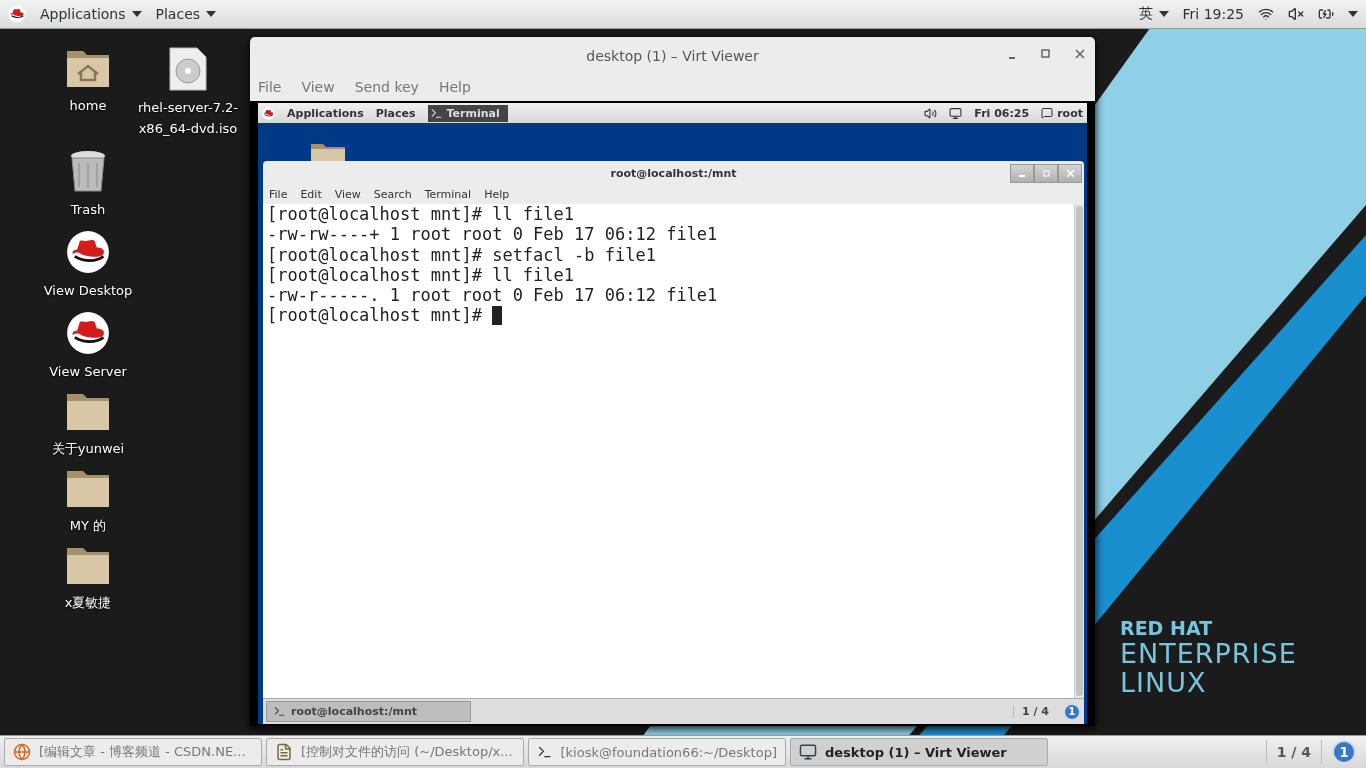 This screenshot has width=1366, height=768. Describe the element at coordinates (386, 87) in the screenshot. I see `menu-item: Send key` at that location.